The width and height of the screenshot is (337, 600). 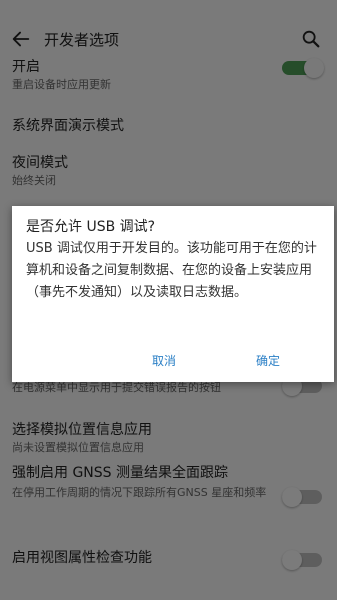 I want to click on cancel-button: 取消, so click(x=164, y=360).